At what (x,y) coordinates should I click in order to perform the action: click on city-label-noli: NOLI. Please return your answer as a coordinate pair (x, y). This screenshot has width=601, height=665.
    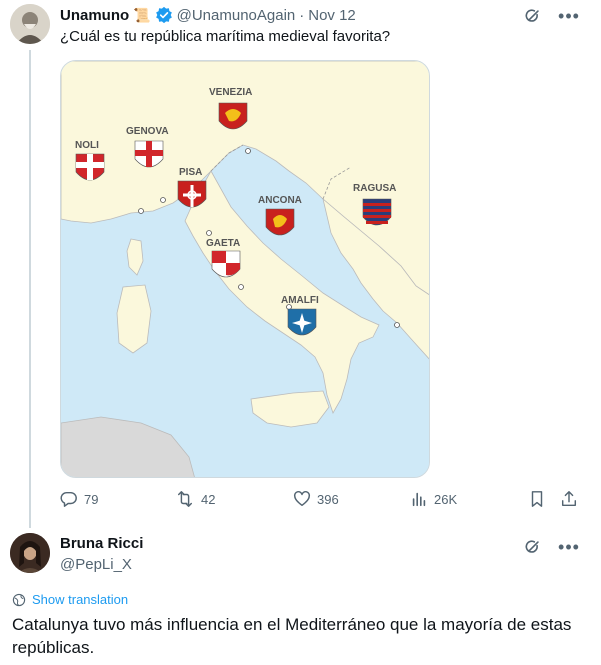
    Looking at the image, I should click on (87, 145).